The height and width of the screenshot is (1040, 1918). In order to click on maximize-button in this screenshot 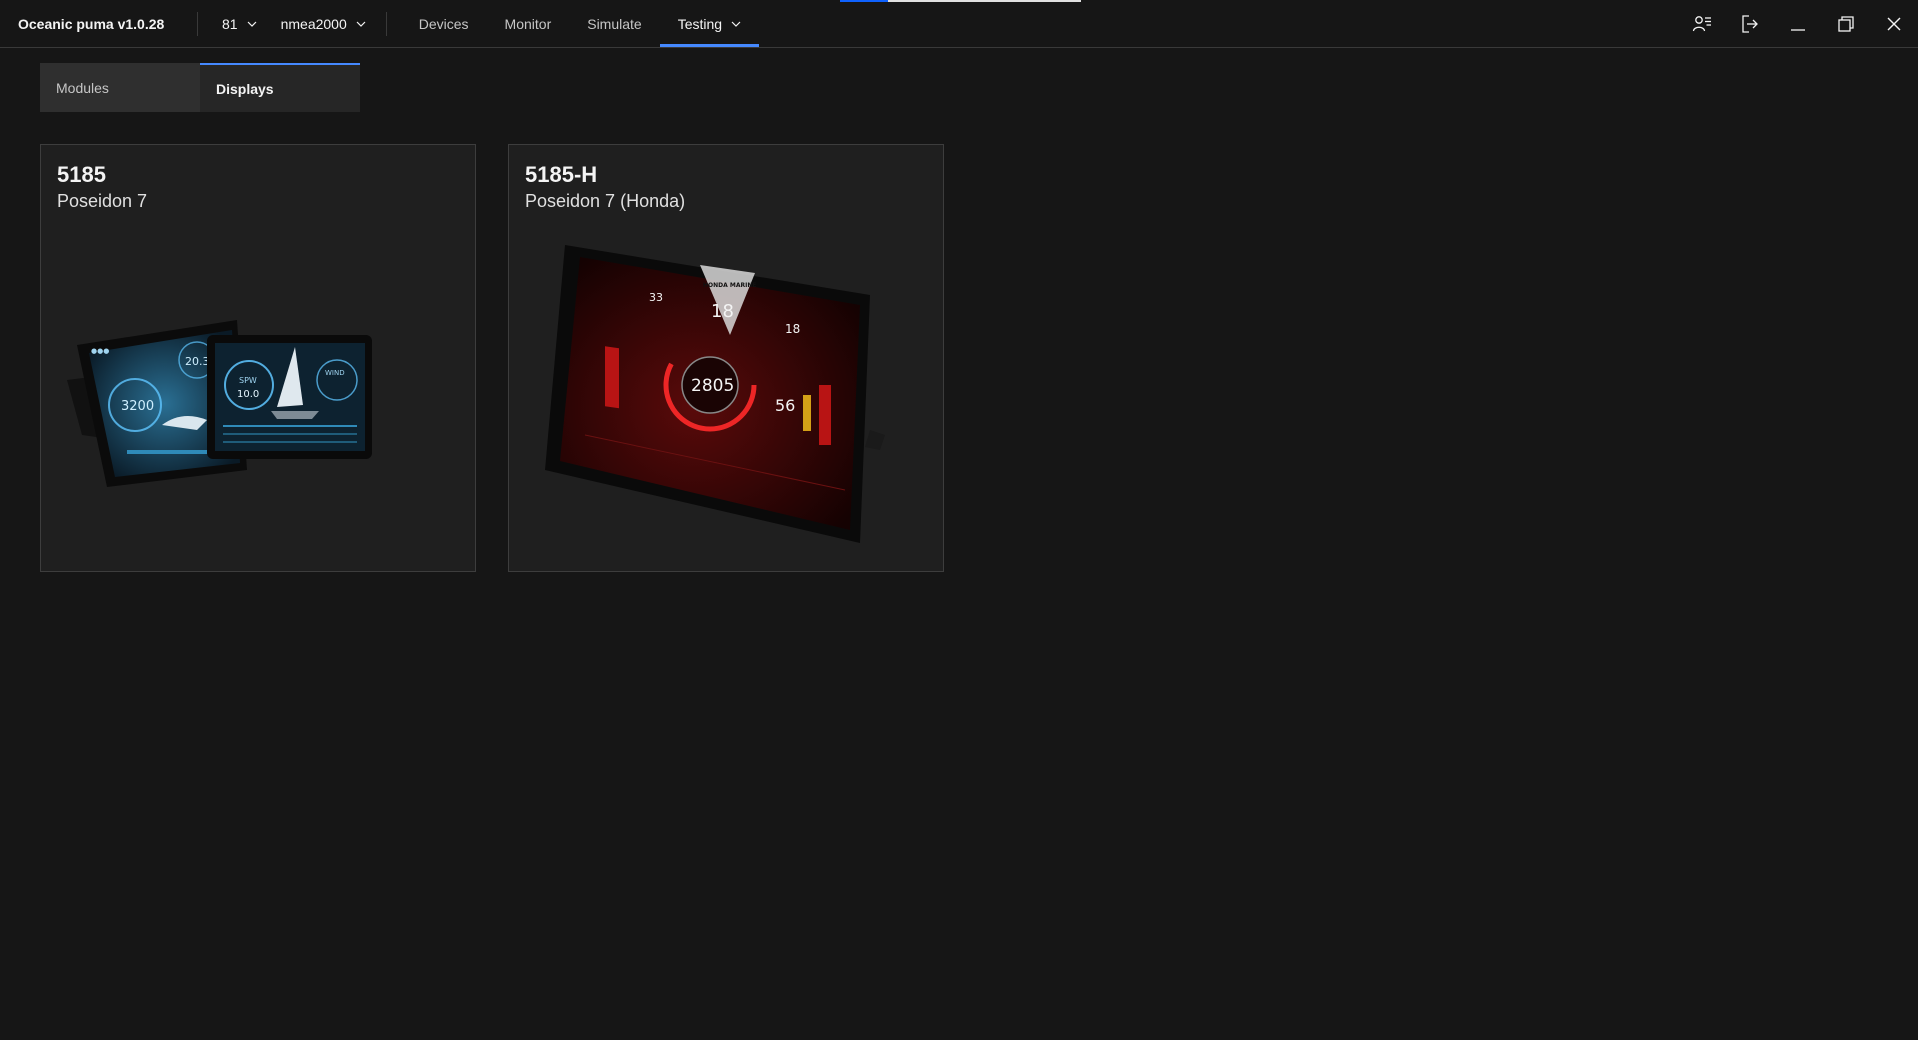, I will do `click(1846, 23)`.